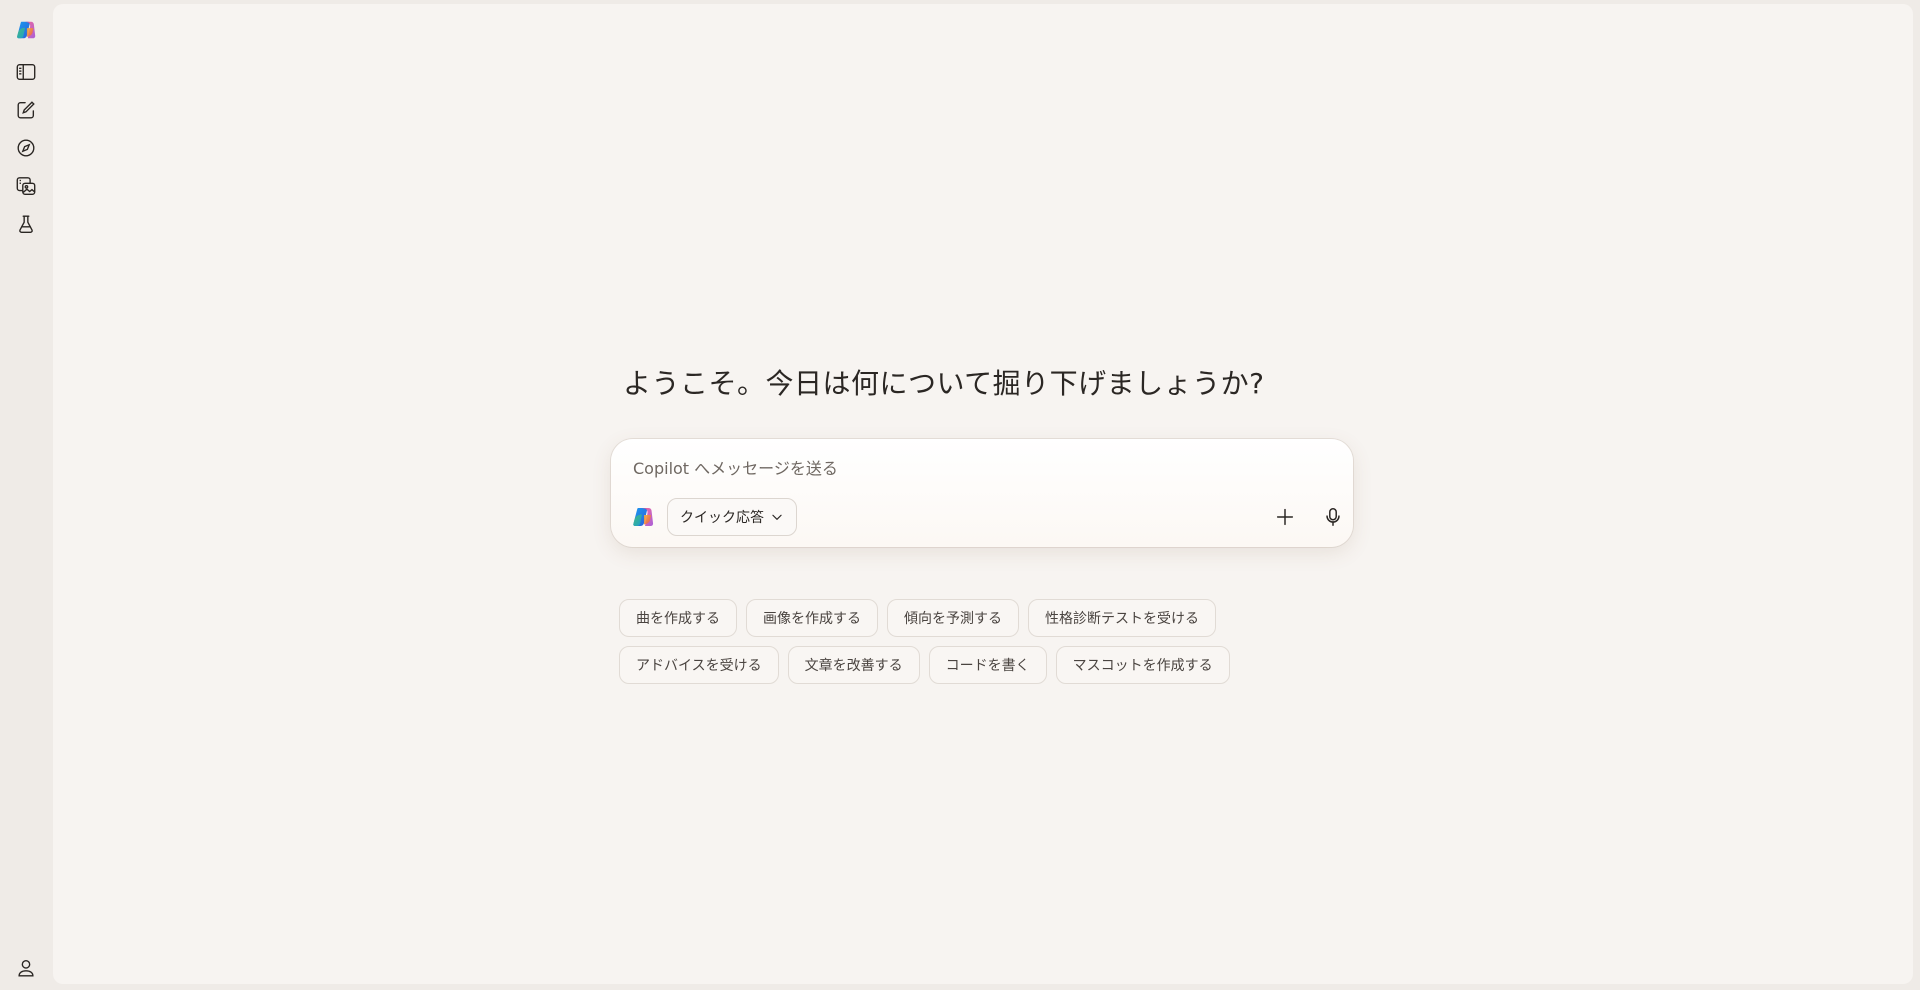 The height and width of the screenshot is (990, 1920). Describe the element at coordinates (777, 517) in the screenshot. I see `chevron-down-icon` at that location.